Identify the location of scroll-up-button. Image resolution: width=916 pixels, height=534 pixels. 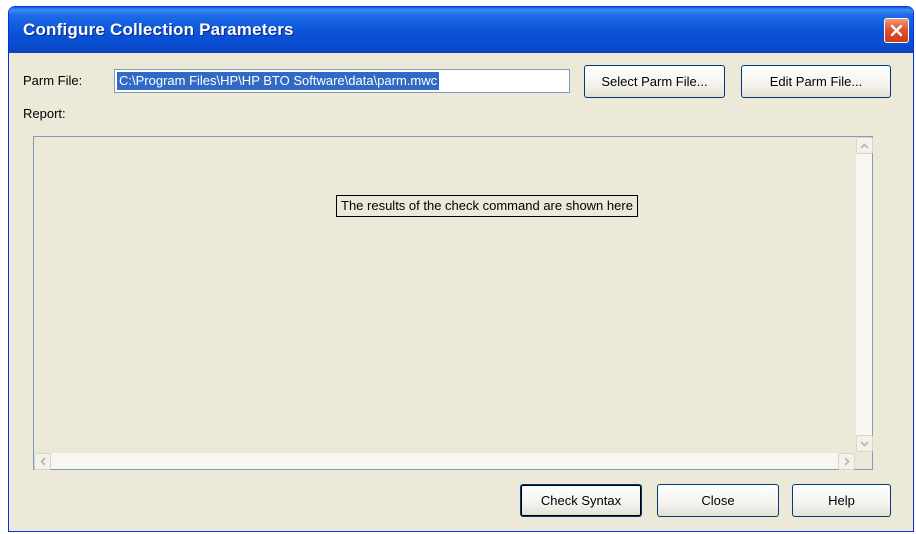
(864, 145).